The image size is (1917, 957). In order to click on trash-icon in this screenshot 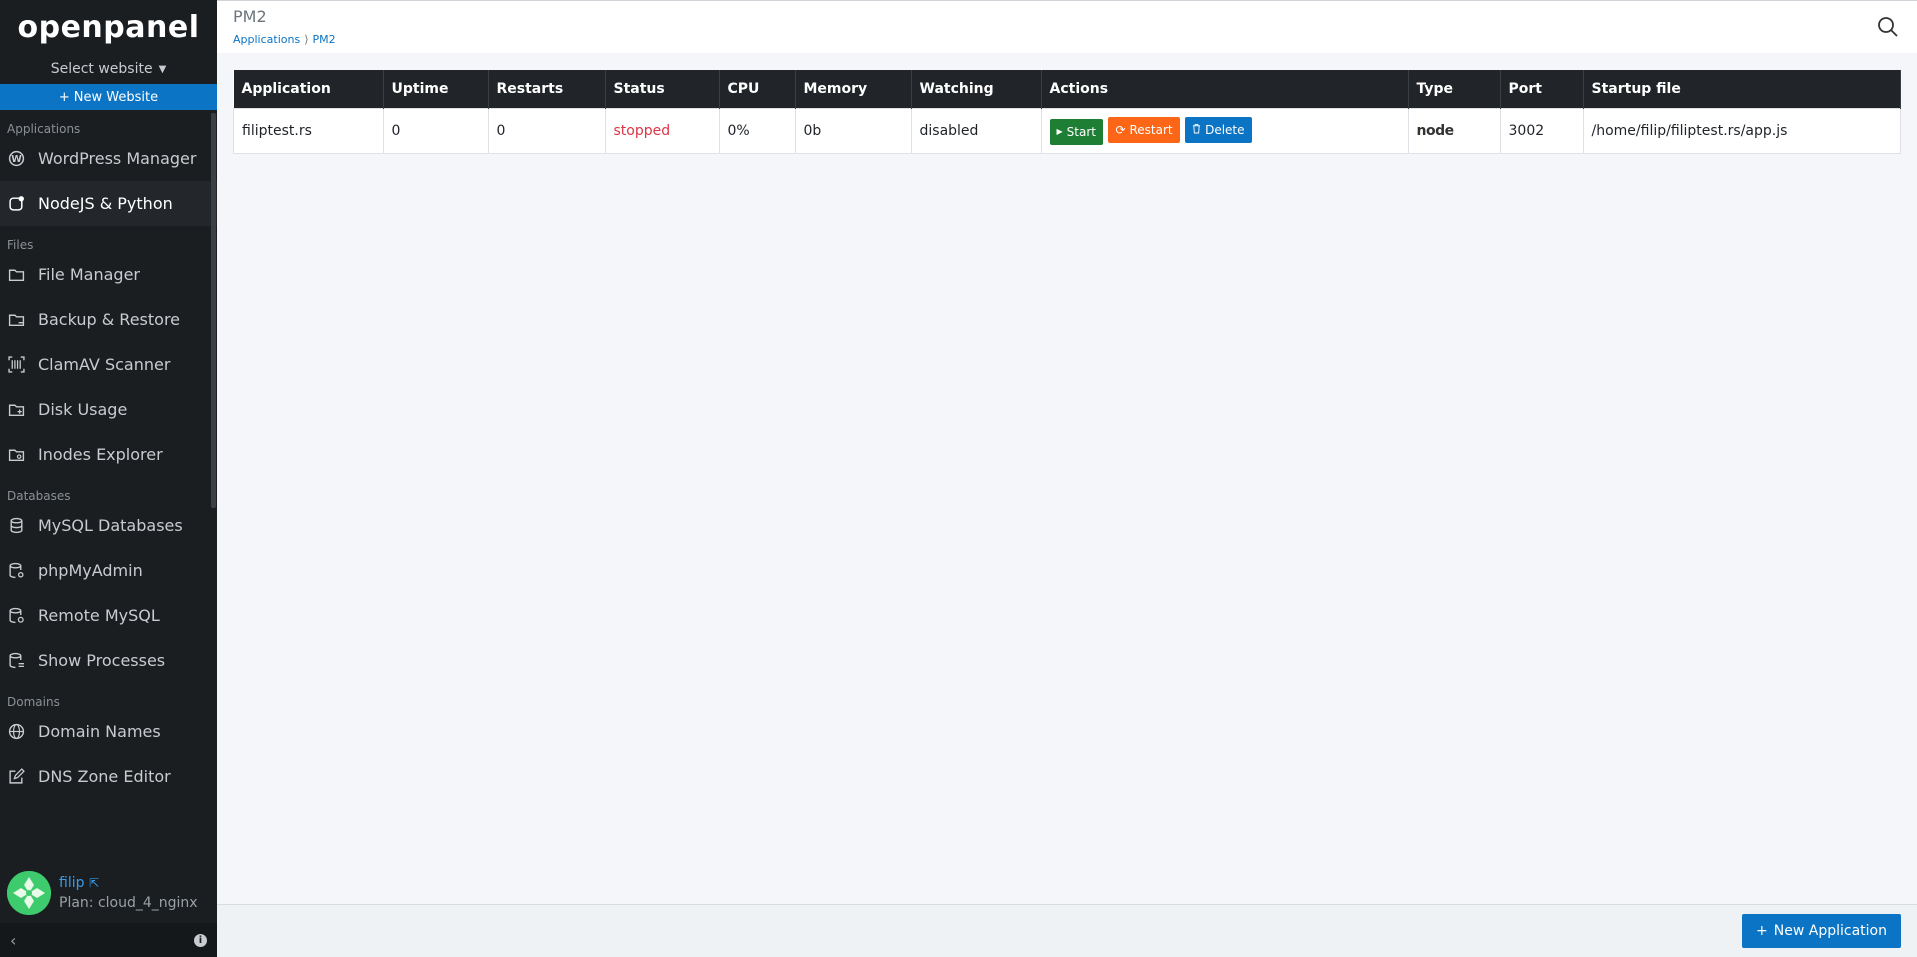, I will do `click(1196, 130)`.